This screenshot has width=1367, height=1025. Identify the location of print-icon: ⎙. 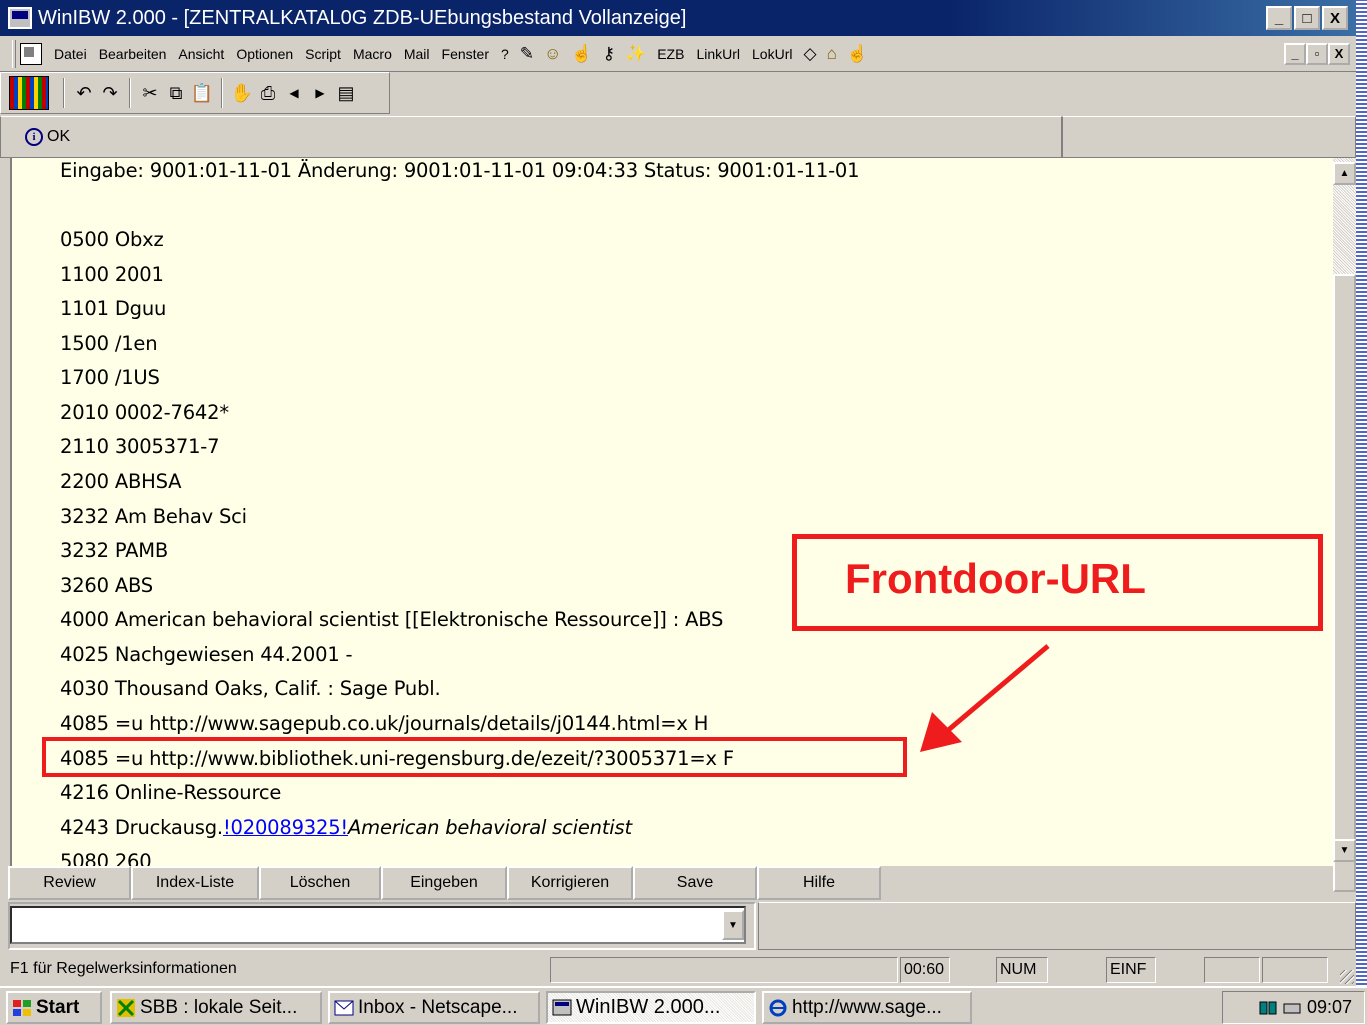
(268, 93).